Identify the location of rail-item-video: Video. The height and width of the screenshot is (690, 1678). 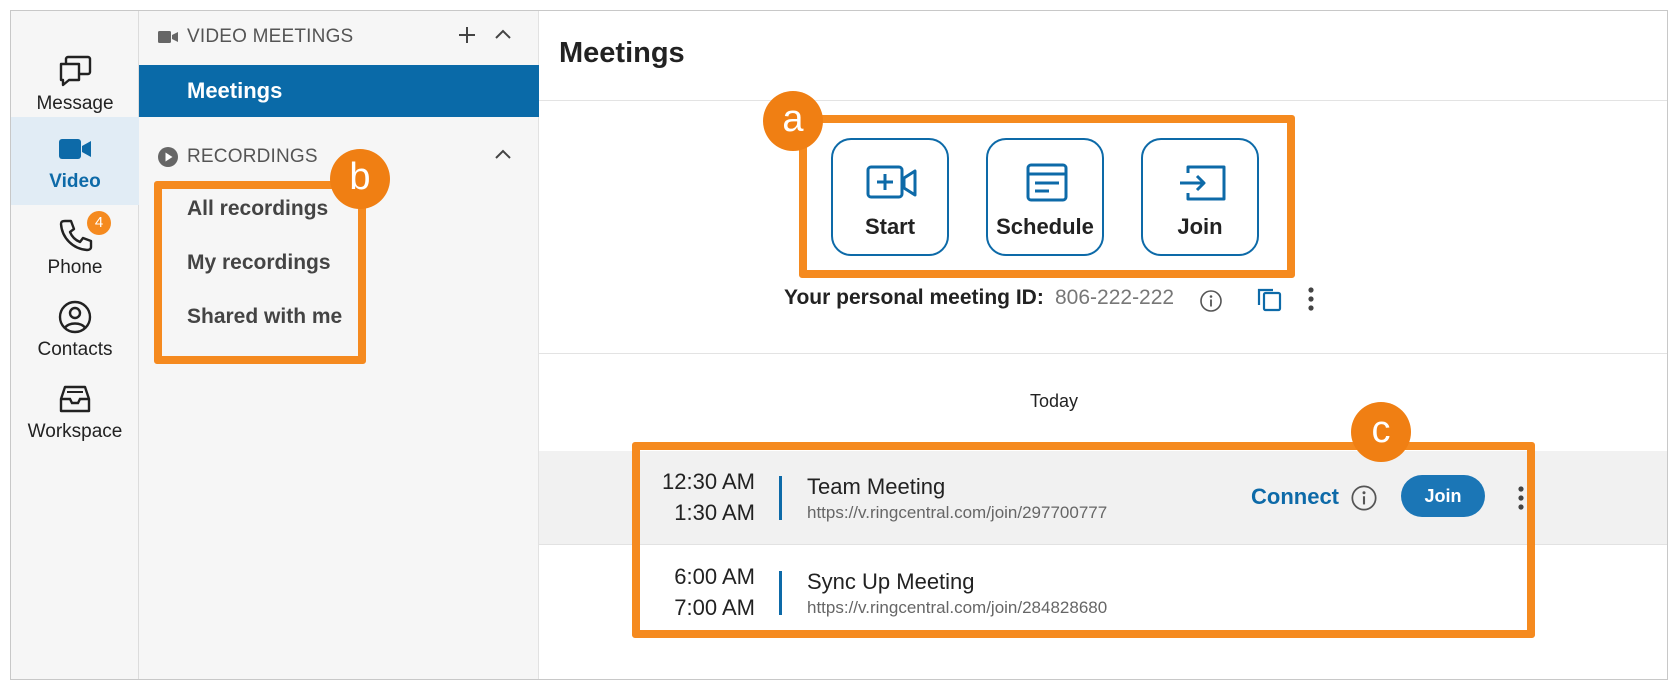
(75, 161).